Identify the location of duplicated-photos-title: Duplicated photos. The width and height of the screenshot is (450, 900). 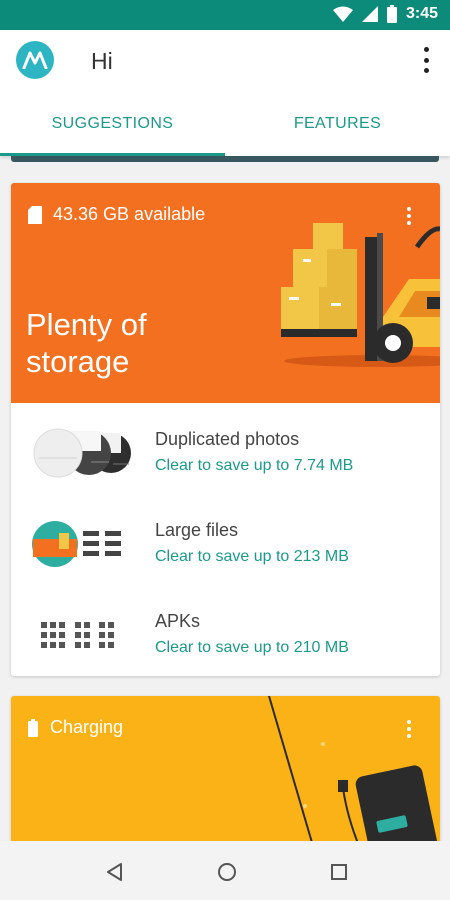
(227, 439).